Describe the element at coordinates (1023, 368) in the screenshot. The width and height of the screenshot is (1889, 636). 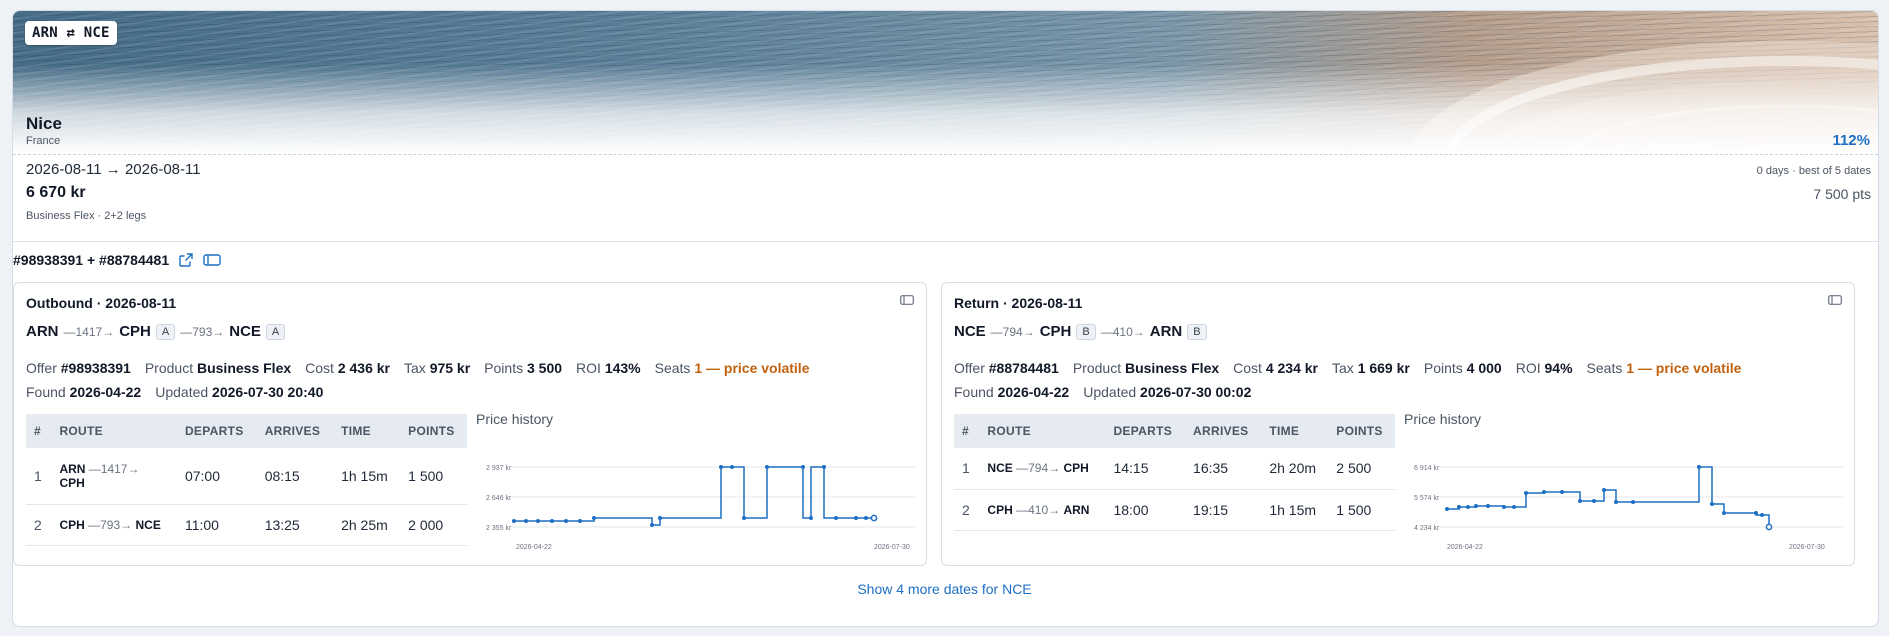
I see `offer-number: #88784481` at that location.